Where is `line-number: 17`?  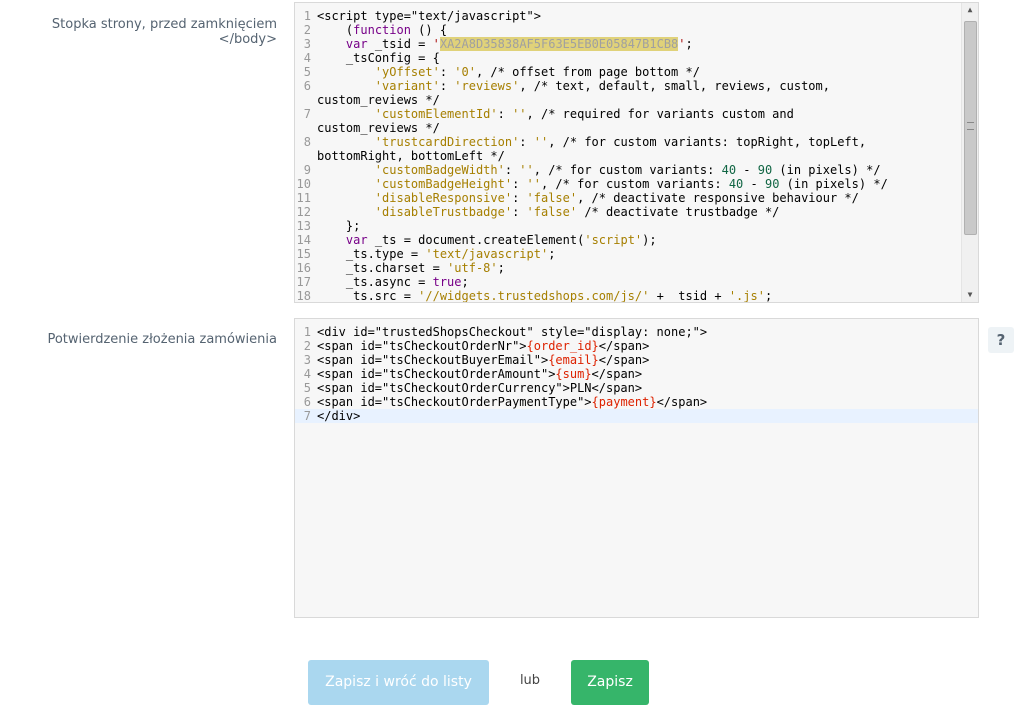 line-number: 17 is located at coordinates (303, 282).